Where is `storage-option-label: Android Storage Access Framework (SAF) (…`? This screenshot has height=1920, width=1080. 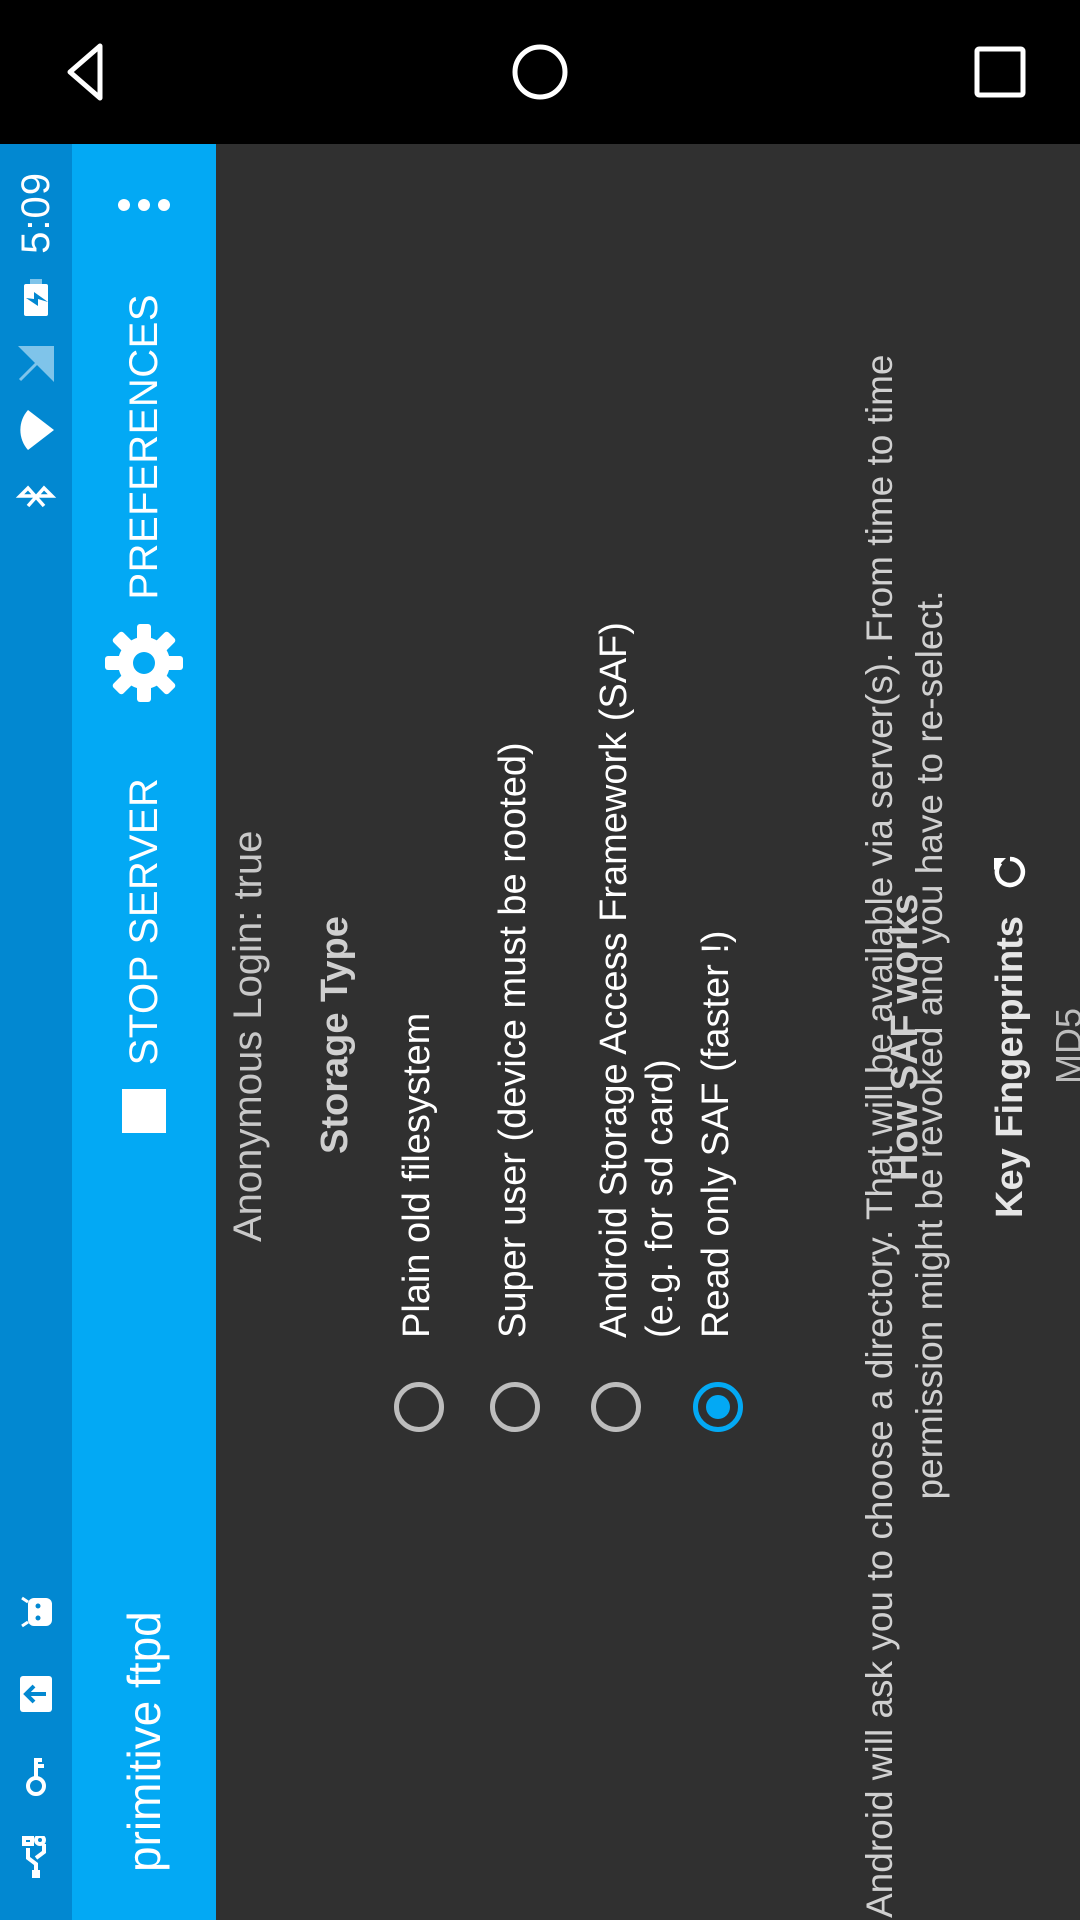
storage-option-label: Android Storage Access Framework (SAF) (… is located at coordinates (637, 980).